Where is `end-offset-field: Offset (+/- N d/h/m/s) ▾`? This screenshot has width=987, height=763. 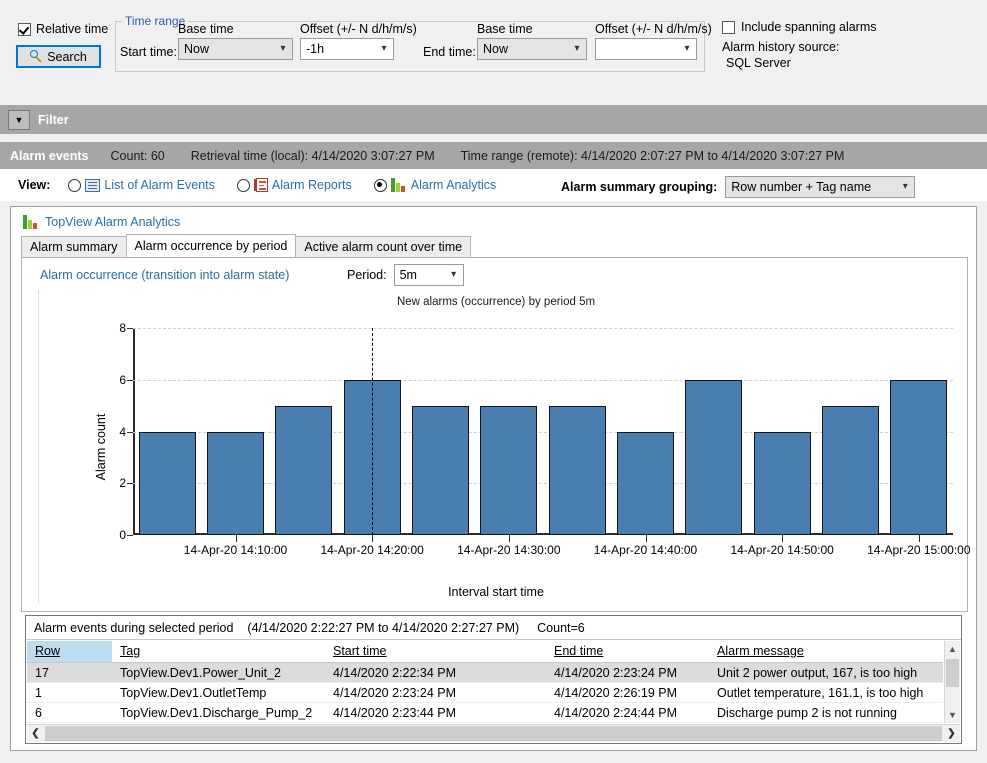 end-offset-field: Offset (+/- N d/h/m/s) ▾ is located at coordinates (653, 41).